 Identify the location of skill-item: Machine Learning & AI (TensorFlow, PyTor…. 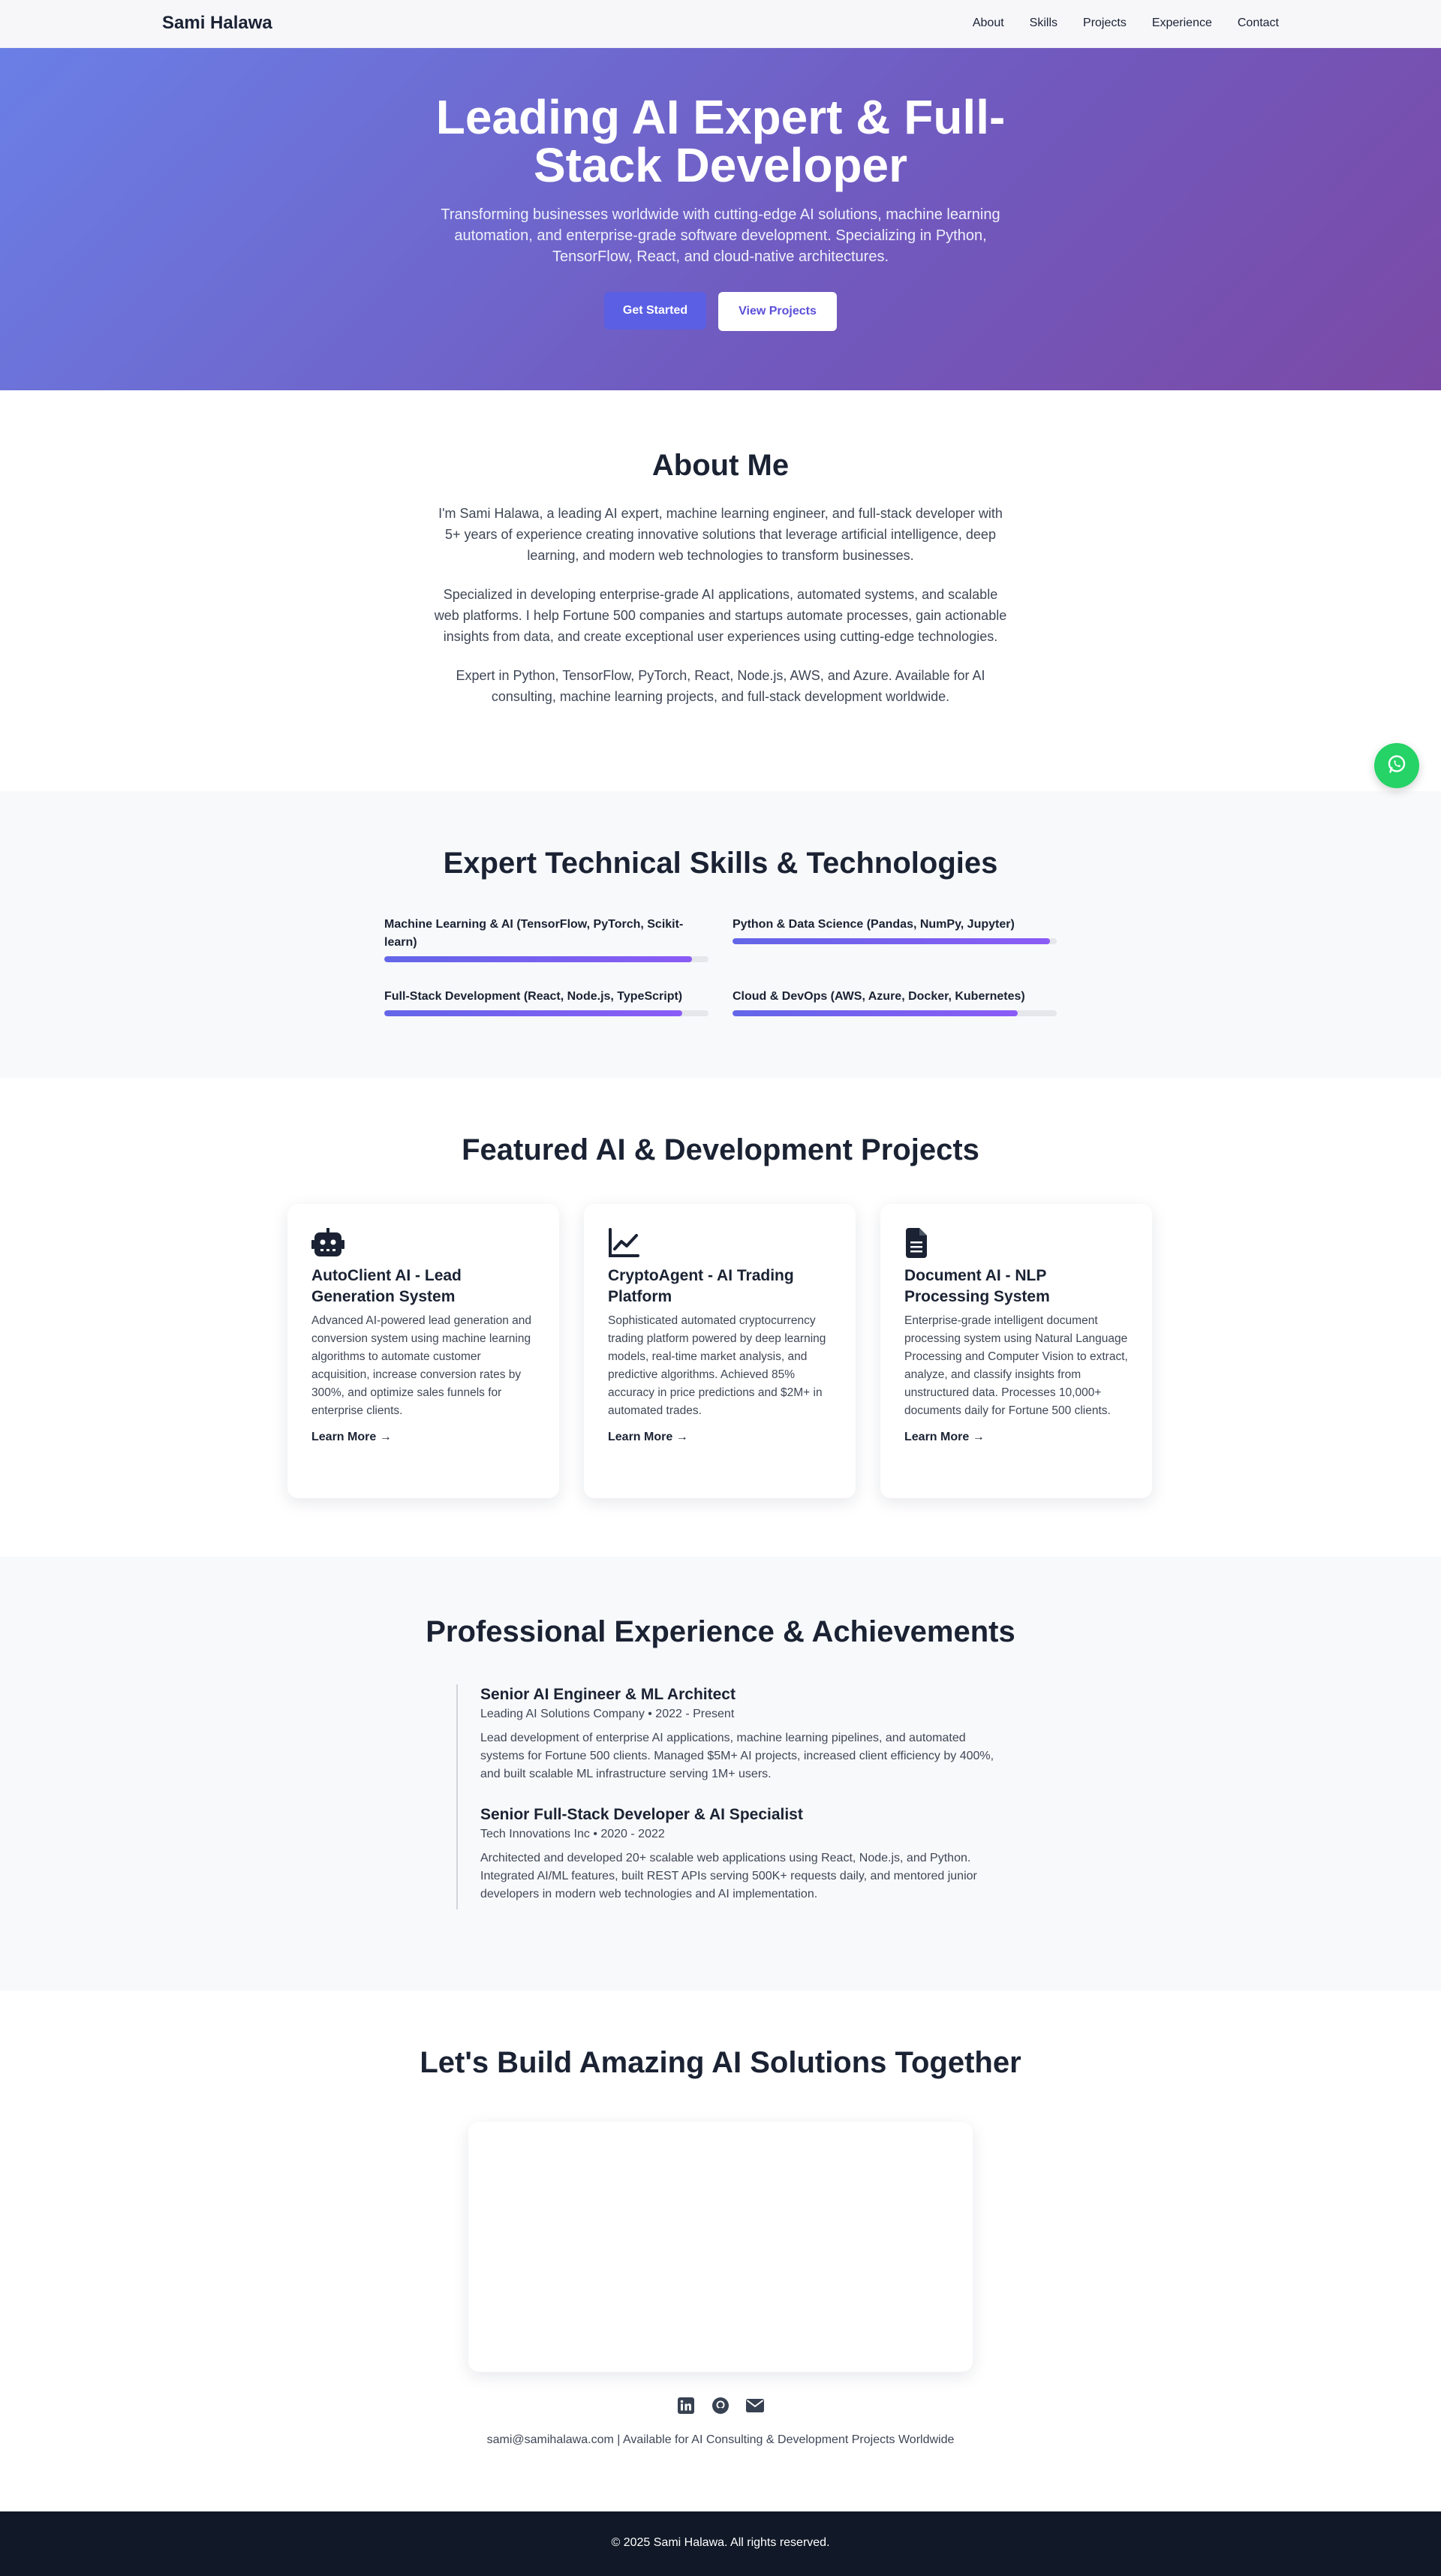
(546, 939).